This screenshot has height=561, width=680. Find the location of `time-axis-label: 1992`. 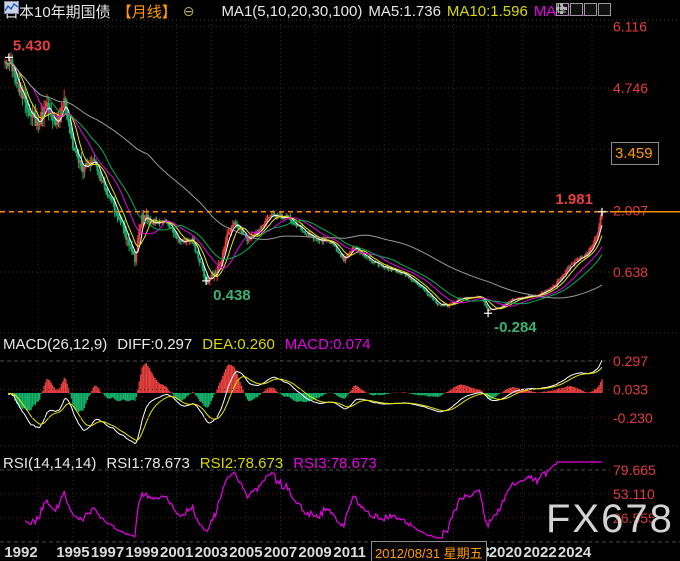

time-axis-label: 1992 is located at coordinates (20, 552).